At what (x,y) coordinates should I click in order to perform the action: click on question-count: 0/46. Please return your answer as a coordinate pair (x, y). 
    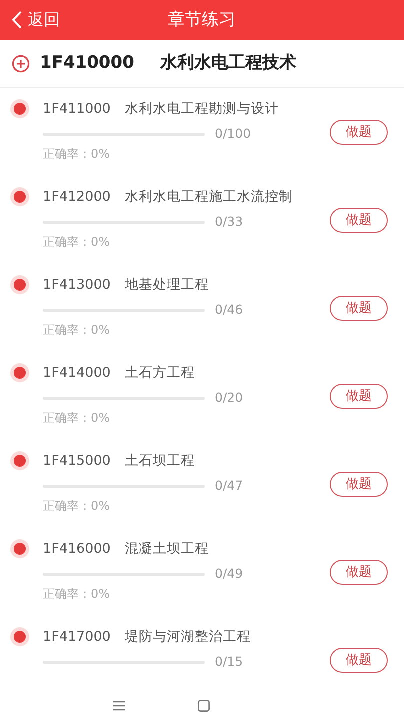
    Looking at the image, I should click on (229, 309).